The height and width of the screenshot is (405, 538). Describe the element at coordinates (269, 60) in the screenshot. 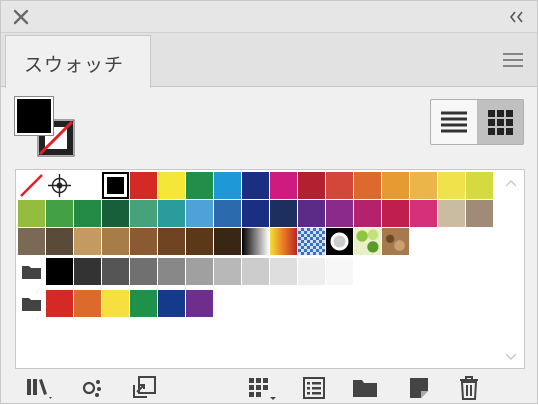

I see `tab-row: スウォッチ` at that location.